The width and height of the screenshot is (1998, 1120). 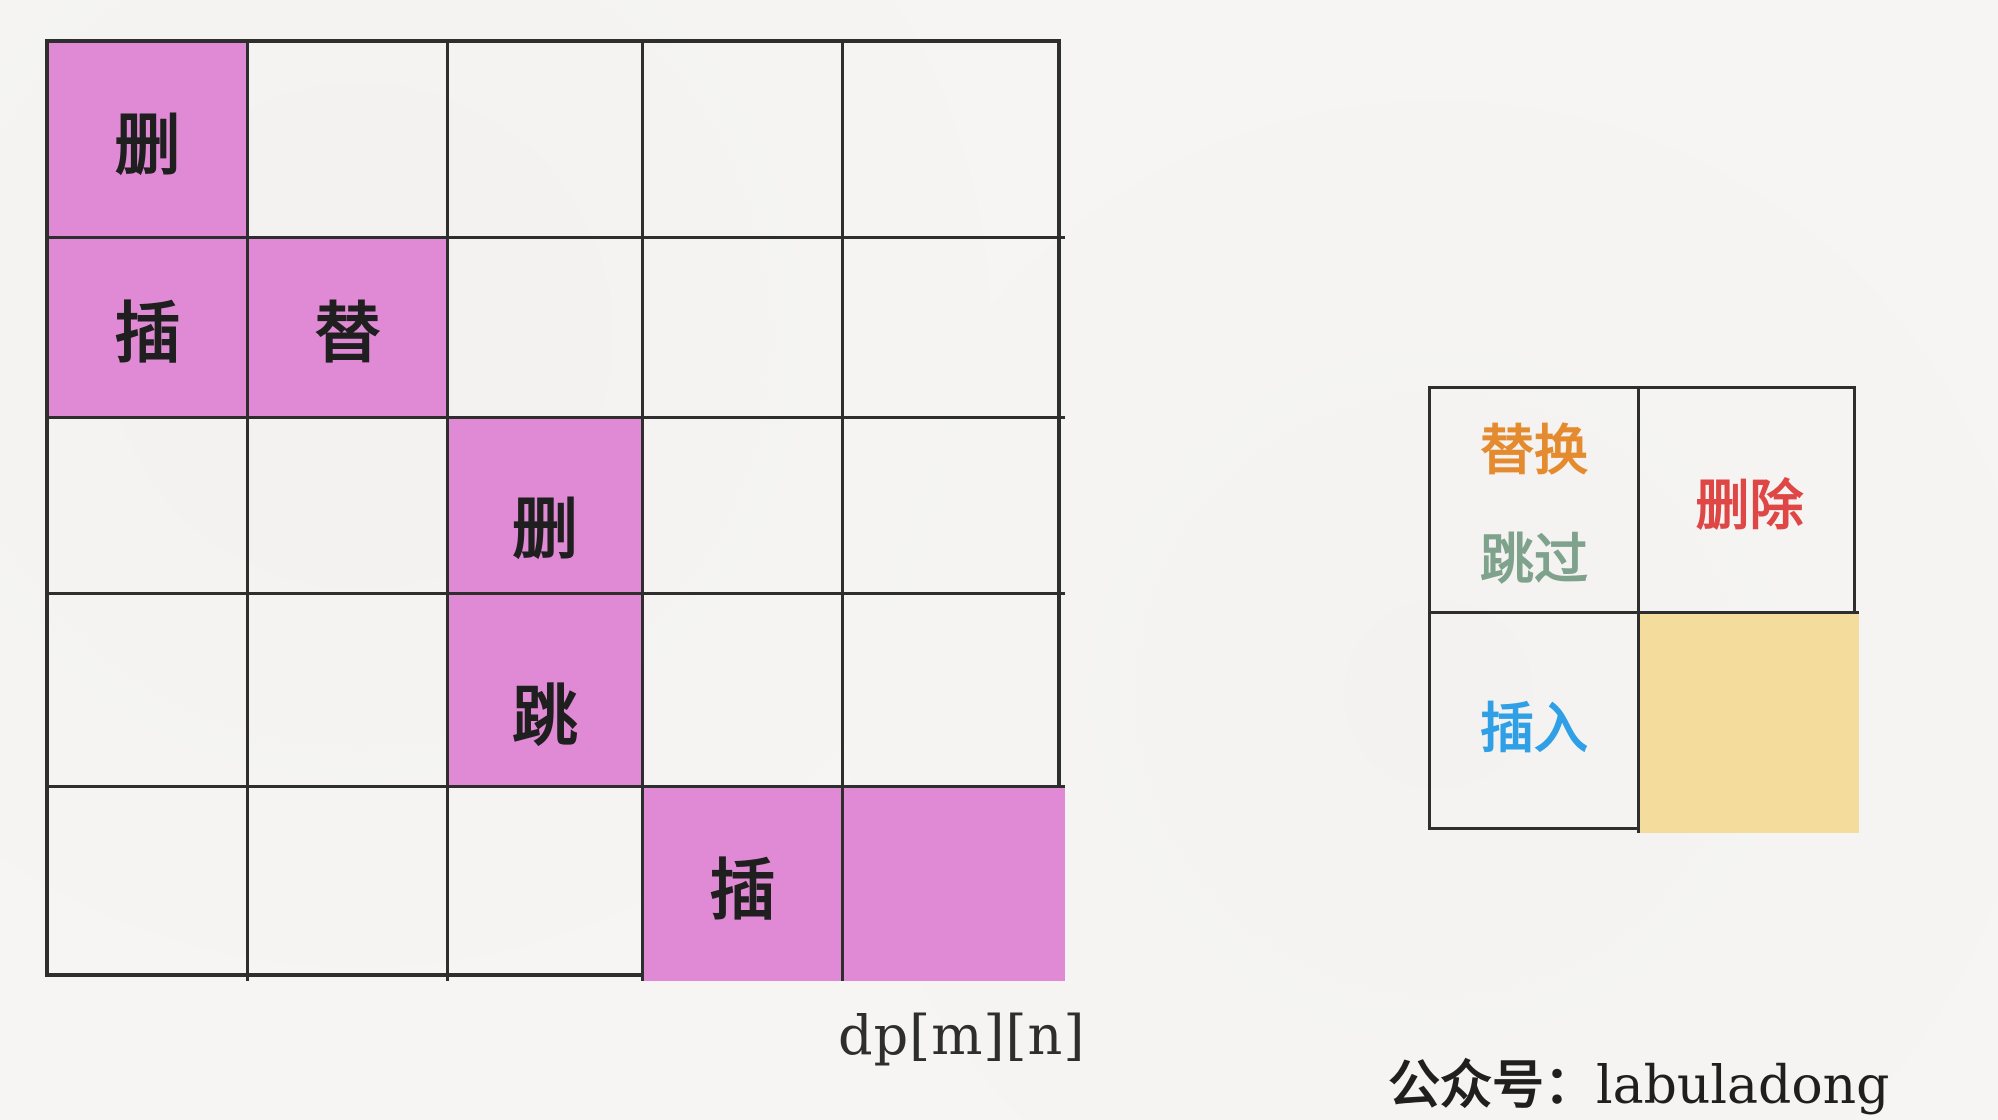 What do you see at coordinates (1492, 1086) in the screenshot?
I see `account-prefix: 公众号：` at bounding box center [1492, 1086].